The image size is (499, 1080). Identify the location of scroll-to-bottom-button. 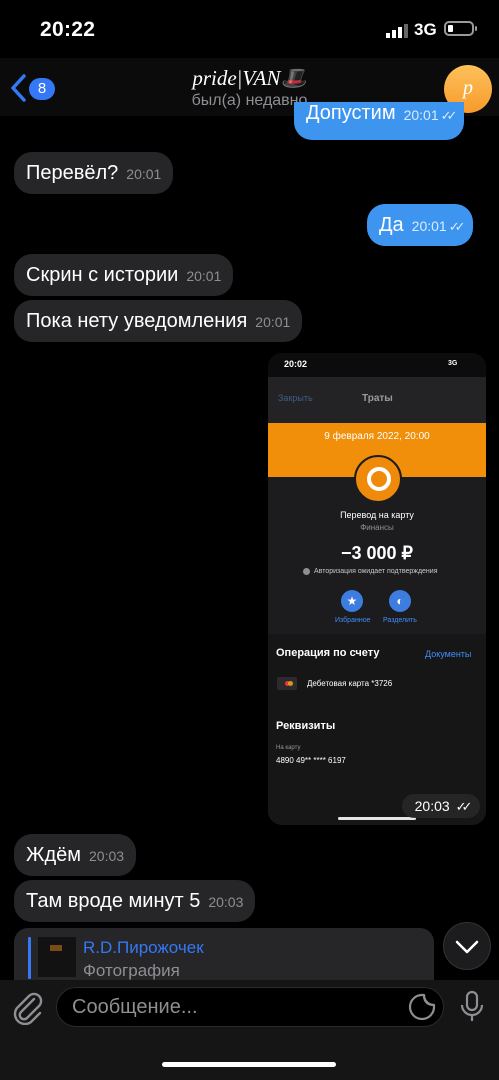
(467, 946).